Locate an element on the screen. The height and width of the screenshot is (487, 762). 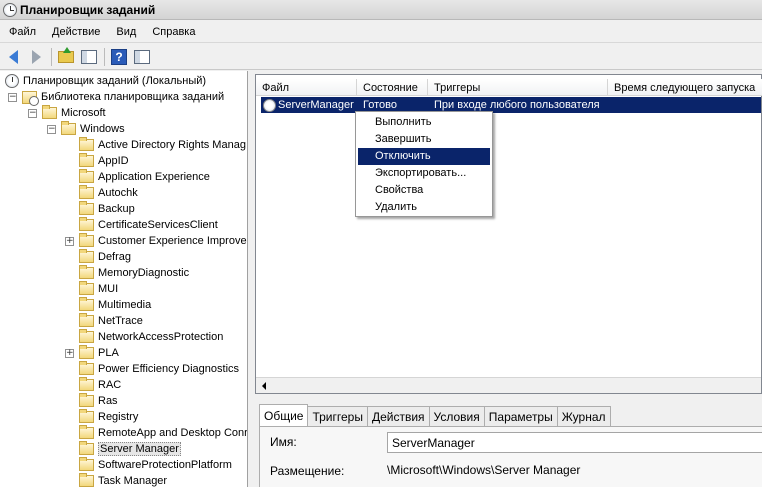
tree-item-folder: SoftwareProtectionPlatform is located at coordinates (148, 465).